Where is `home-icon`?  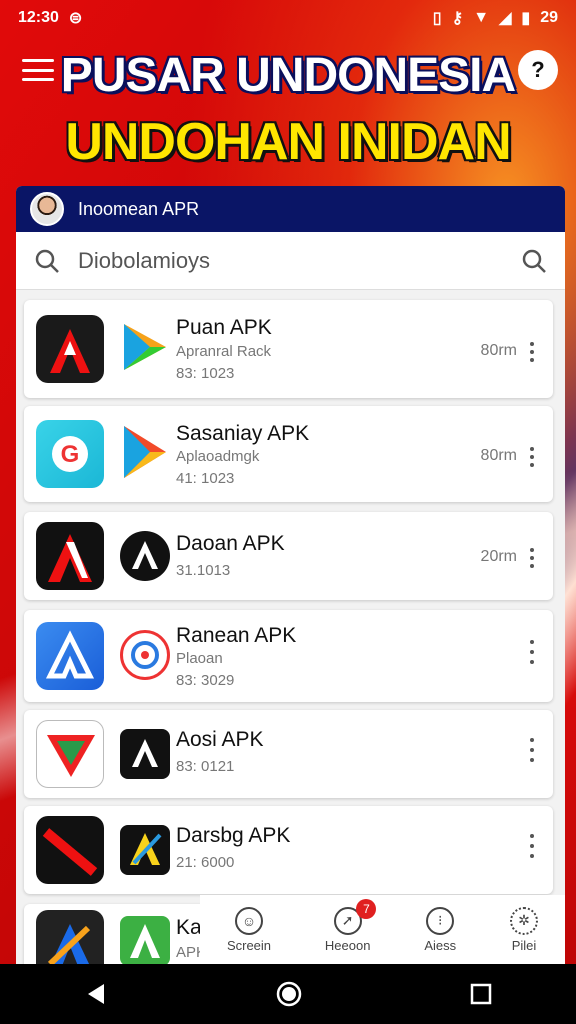 home-icon is located at coordinates (289, 994).